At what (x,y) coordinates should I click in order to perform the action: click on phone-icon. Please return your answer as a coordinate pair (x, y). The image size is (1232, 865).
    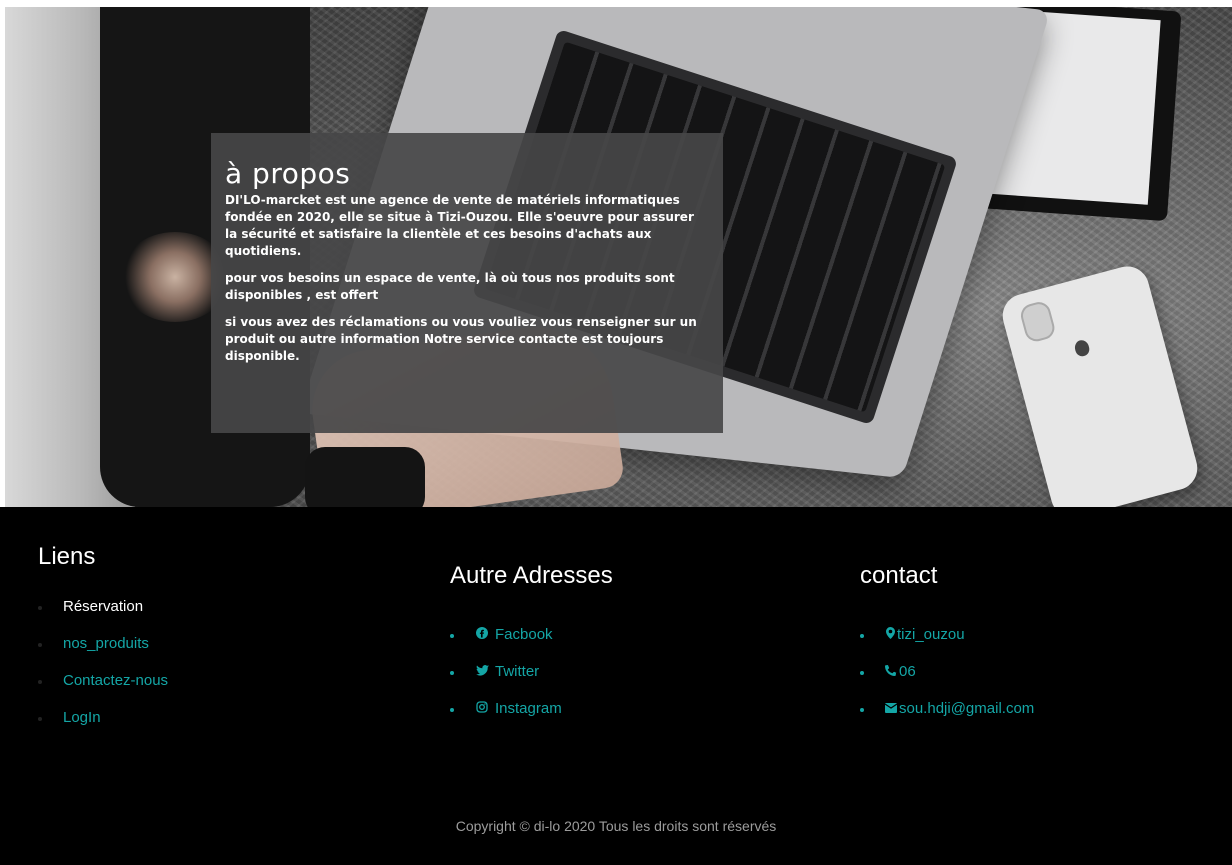
    Looking at the image, I should click on (891, 672).